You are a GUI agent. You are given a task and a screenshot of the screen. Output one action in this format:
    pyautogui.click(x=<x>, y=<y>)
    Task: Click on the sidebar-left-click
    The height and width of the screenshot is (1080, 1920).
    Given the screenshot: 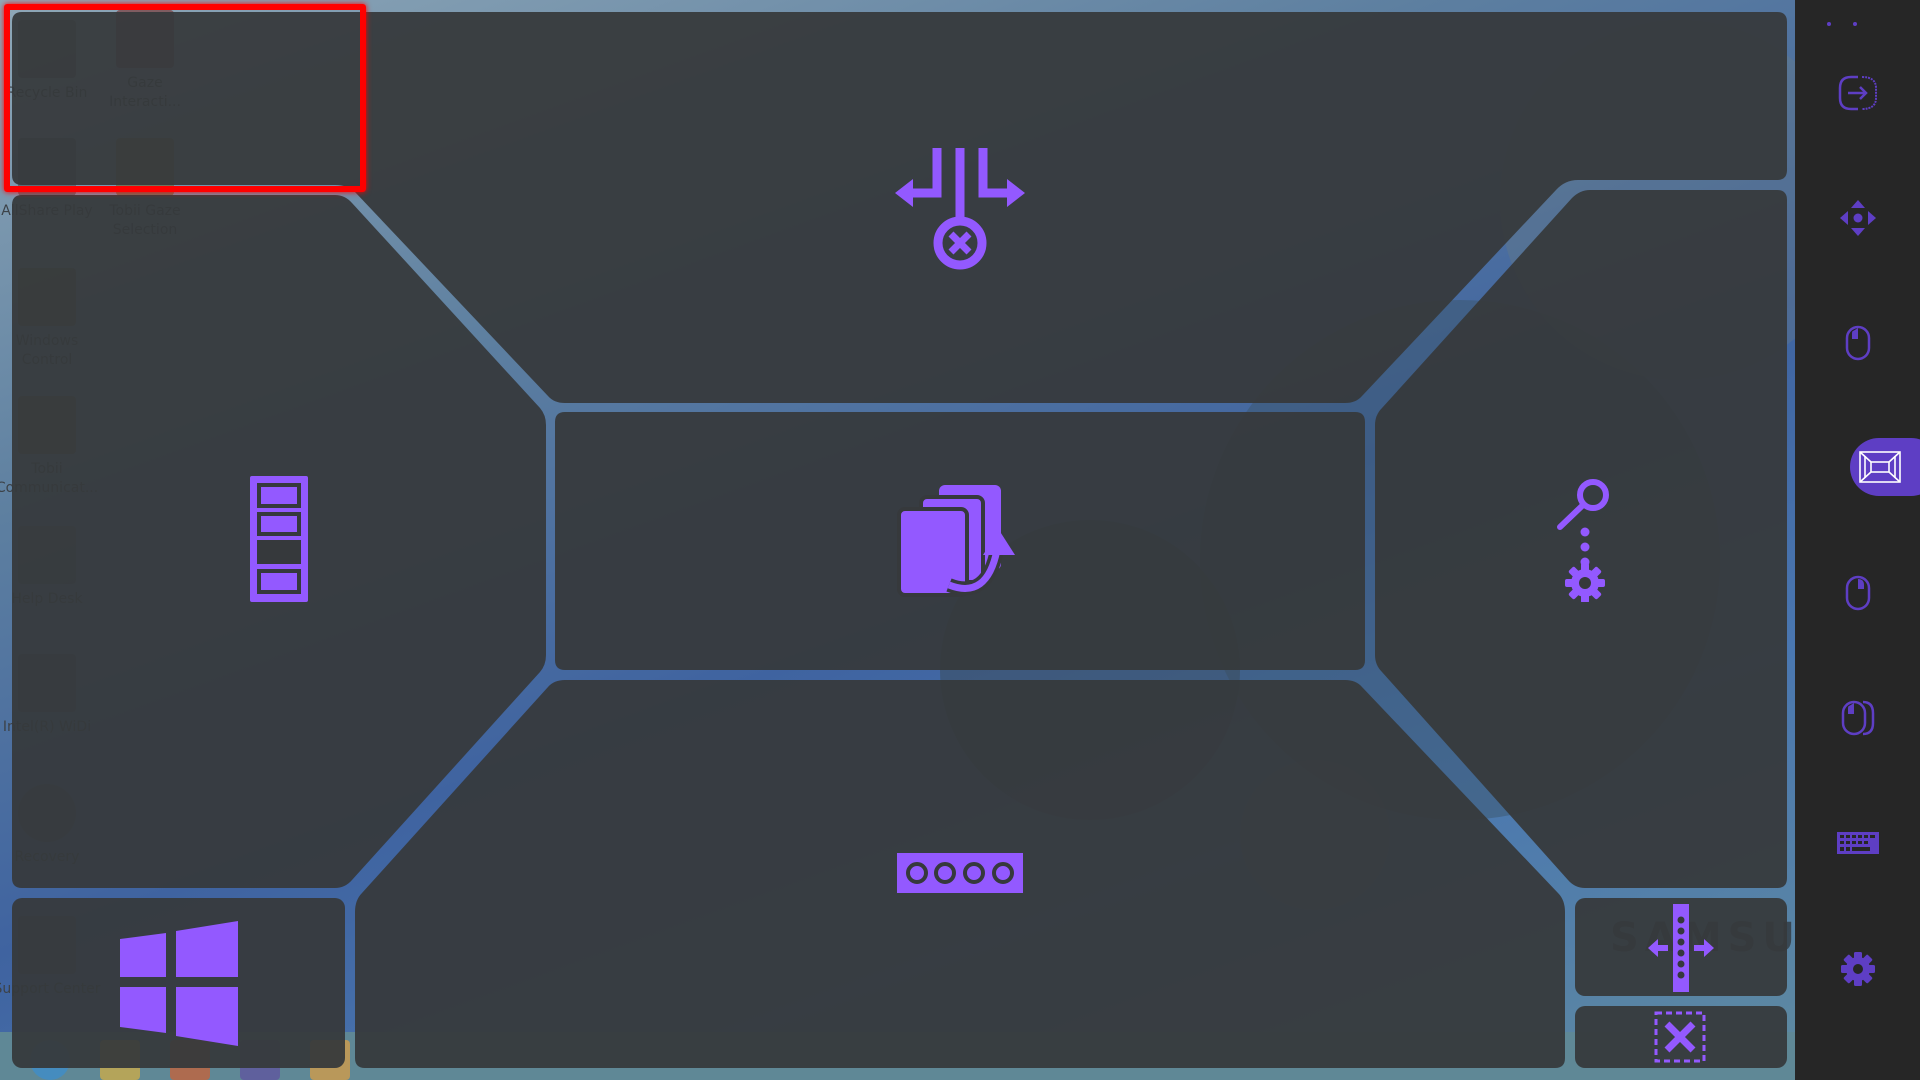 What is the action you would take?
    pyautogui.click(x=1857, y=343)
    